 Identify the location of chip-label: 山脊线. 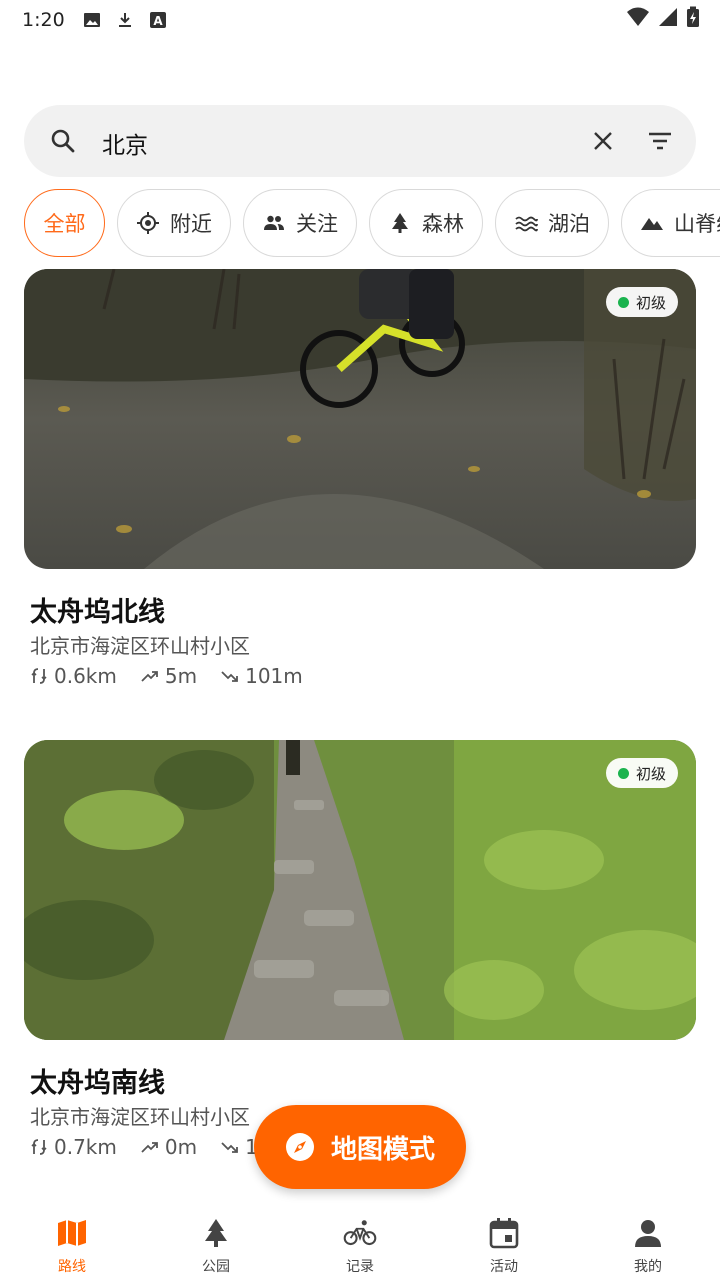
(697, 224).